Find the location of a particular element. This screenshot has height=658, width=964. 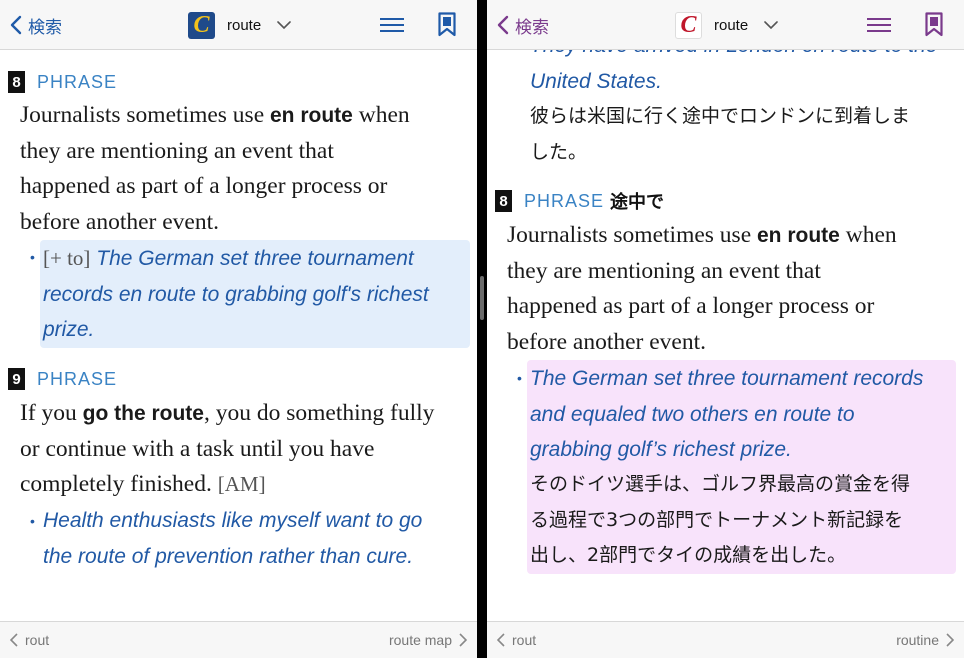

headword-phrase: go the route is located at coordinates (143, 413).